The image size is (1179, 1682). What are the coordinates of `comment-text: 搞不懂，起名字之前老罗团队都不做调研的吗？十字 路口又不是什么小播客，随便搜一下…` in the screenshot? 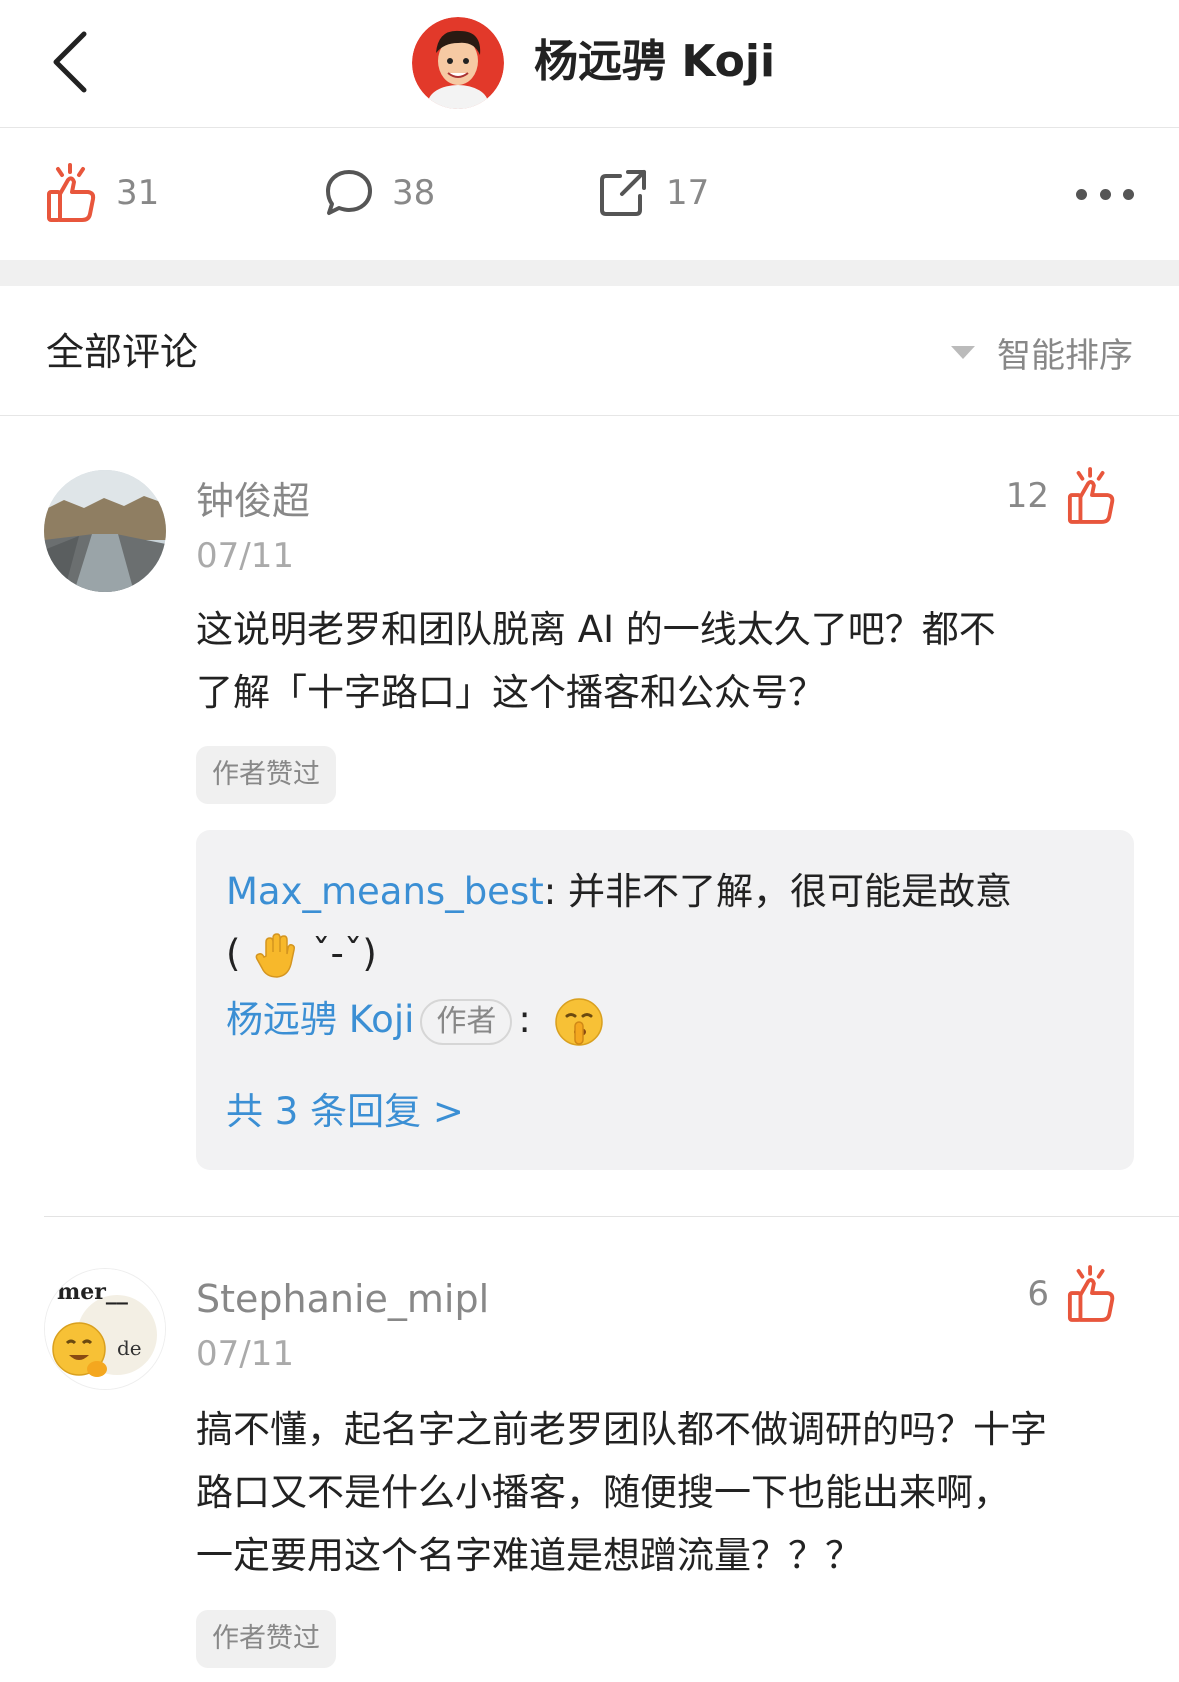 It's located at (666, 1492).